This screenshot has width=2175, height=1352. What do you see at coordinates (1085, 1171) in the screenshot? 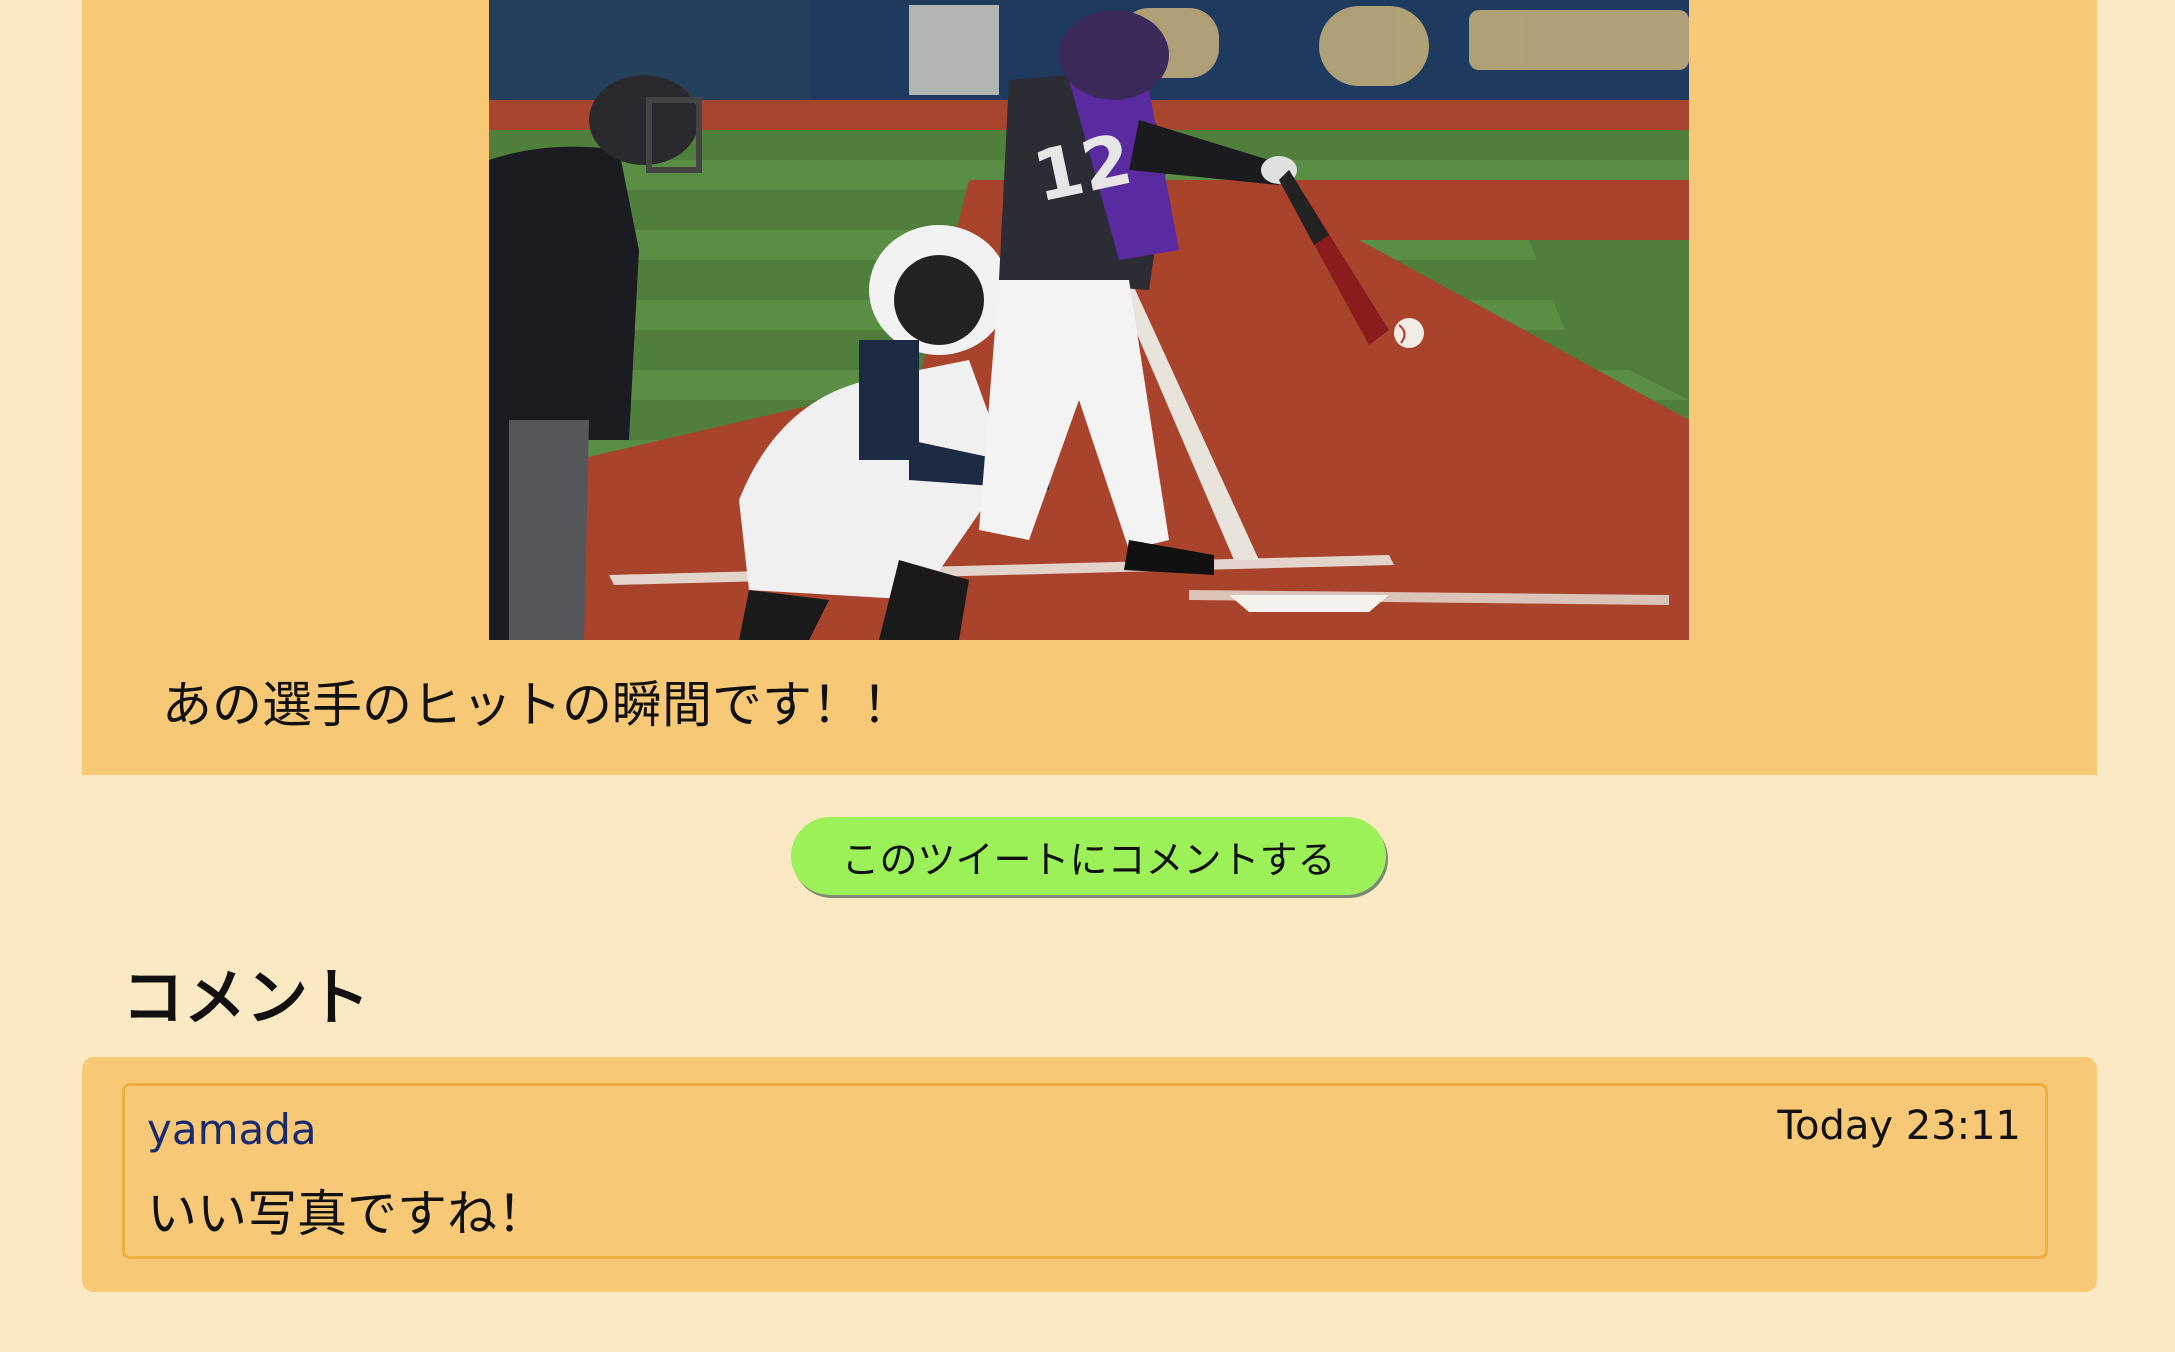
I see `comment-item: yamada Today 23:11 いい写真ですね！` at bounding box center [1085, 1171].